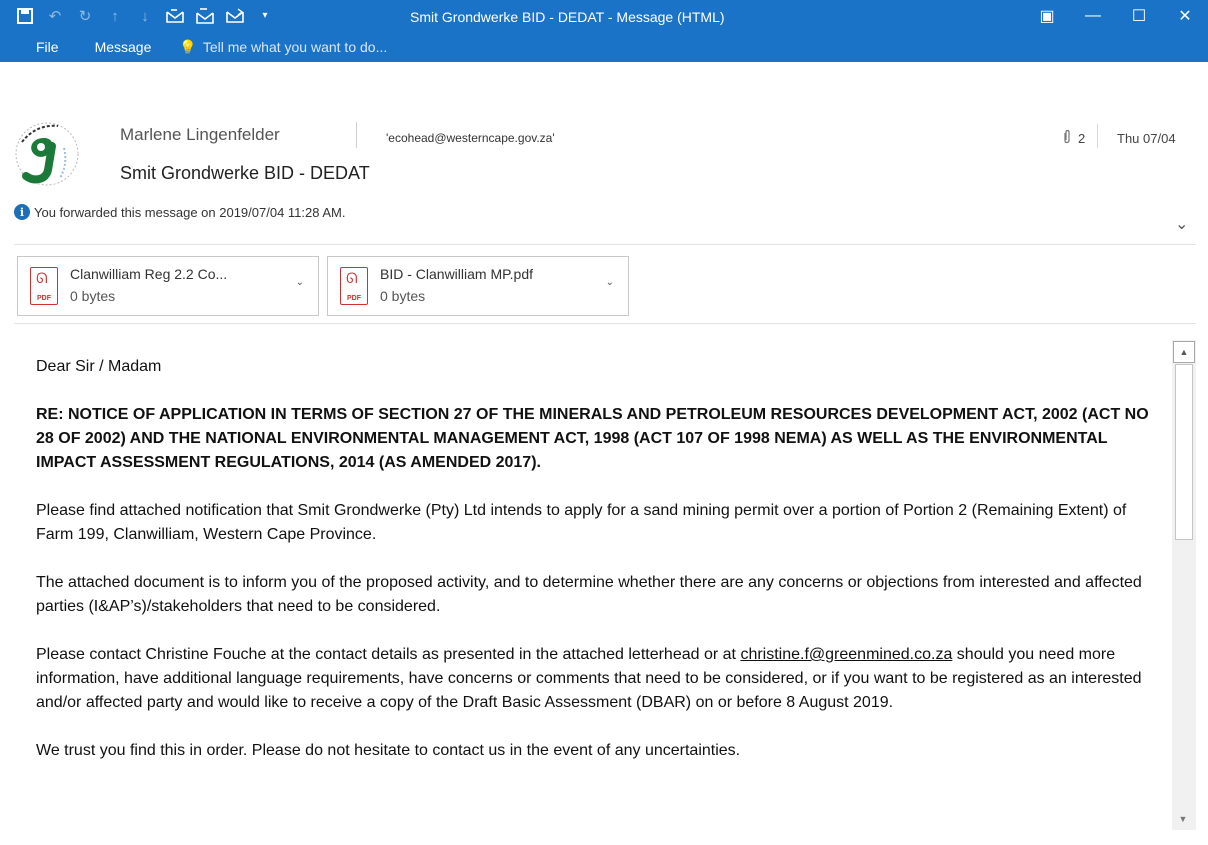  What do you see at coordinates (470, 138) in the screenshot?
I see `recipient-email: 'ecohead@westerncape.gov.za'` at bounding box center [470, 138].